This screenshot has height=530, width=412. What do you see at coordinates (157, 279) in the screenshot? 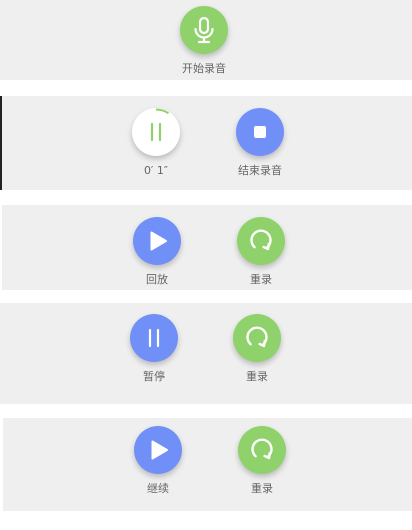
I see `play-label: 回放` at bounding box center [157, 279].